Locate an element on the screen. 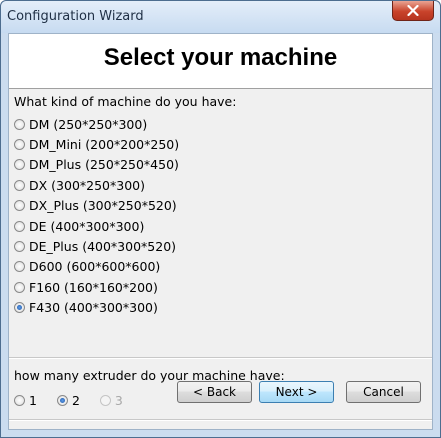 The image size is (441, 438). machine-option: D600 (600*600*600) is located at coordinates (87, 267).